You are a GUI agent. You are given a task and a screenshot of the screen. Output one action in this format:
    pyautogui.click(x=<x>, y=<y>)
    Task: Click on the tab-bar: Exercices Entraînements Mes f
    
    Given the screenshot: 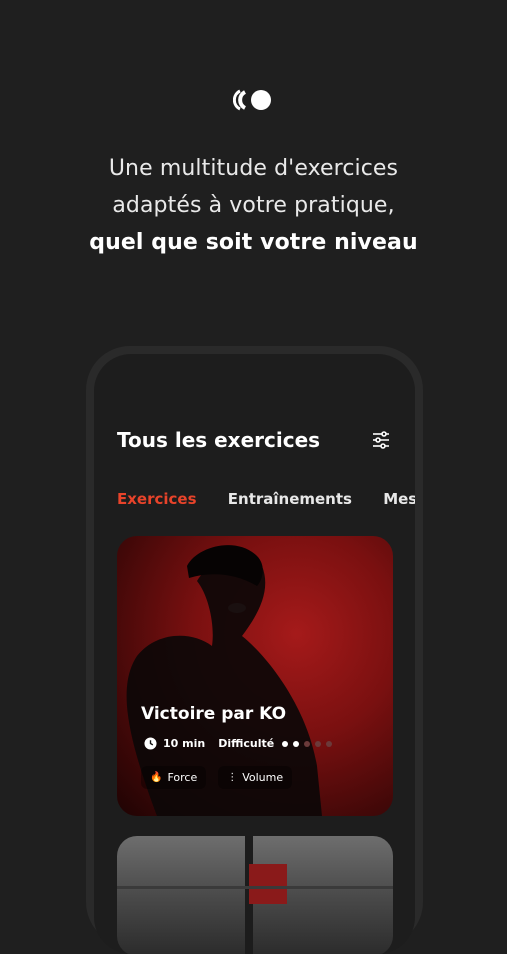 What is the action you would take?
    pyautogui.click(x=266, y=499)
    